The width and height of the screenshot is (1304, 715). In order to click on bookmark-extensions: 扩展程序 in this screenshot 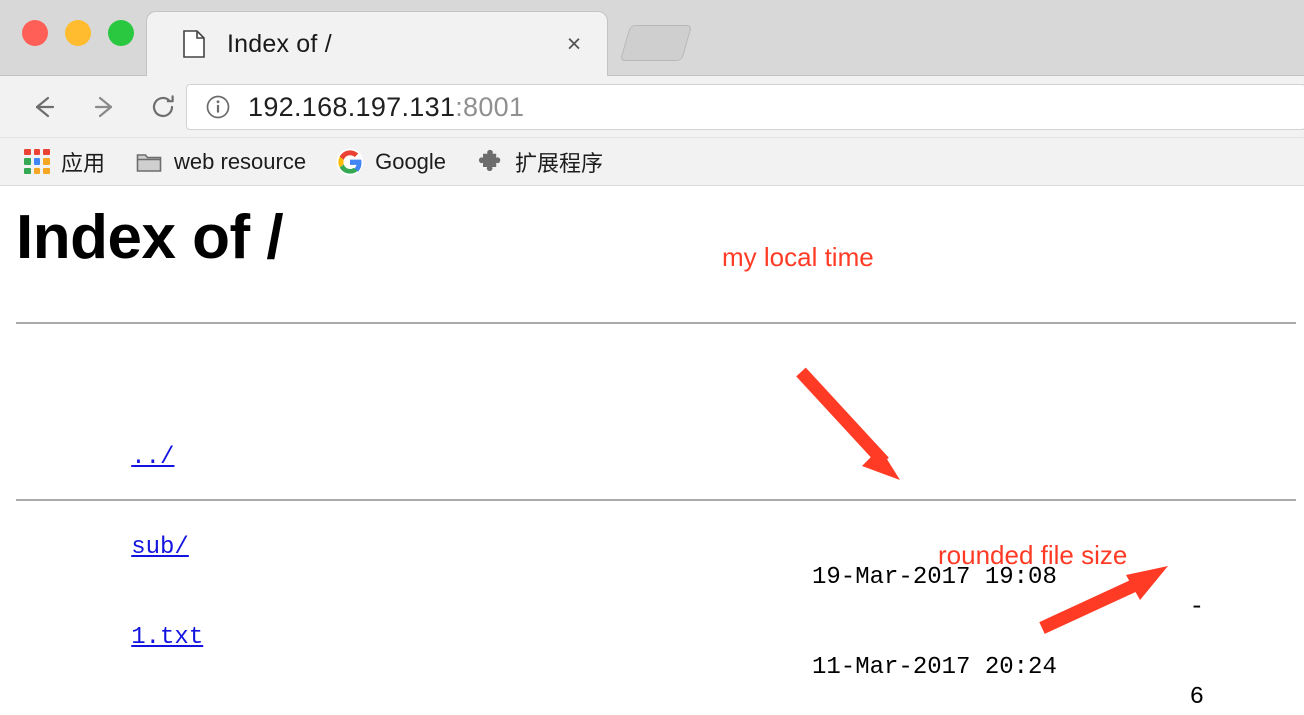, I will do `click(539, 162)`.